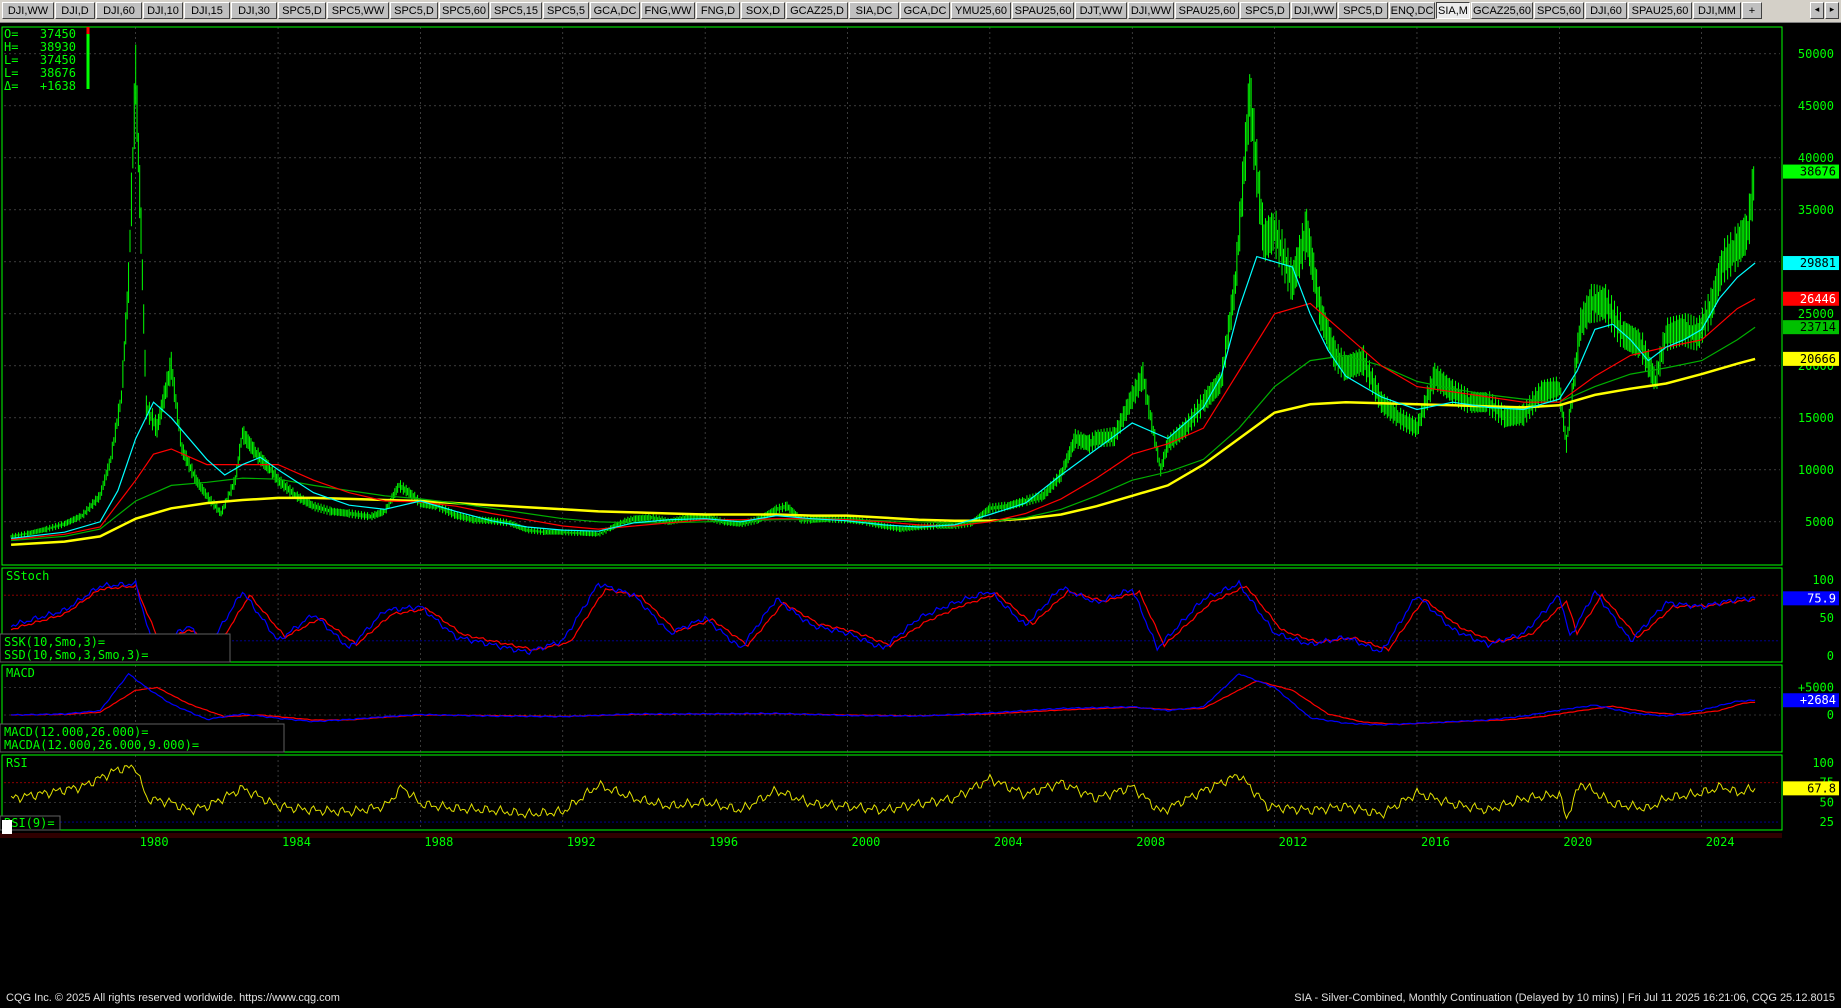 The width and height of the screenshot is (1841, 1008). Describe the element at coordinates (718, 10) in the screenshot. I see `chart-tab: FNG,D` at that location.